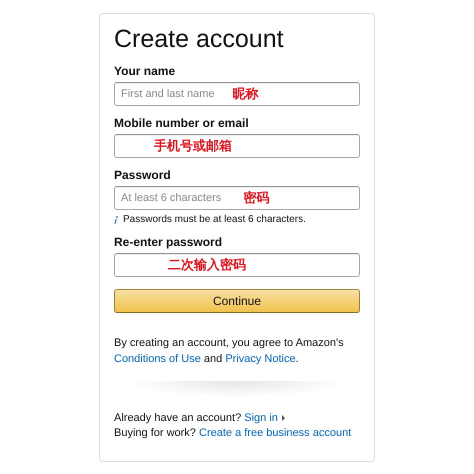  What do you see at coordinates (275, 433) in the screenshot?
I see `business-link: Create a free business account` at bounding box center [275, 433].